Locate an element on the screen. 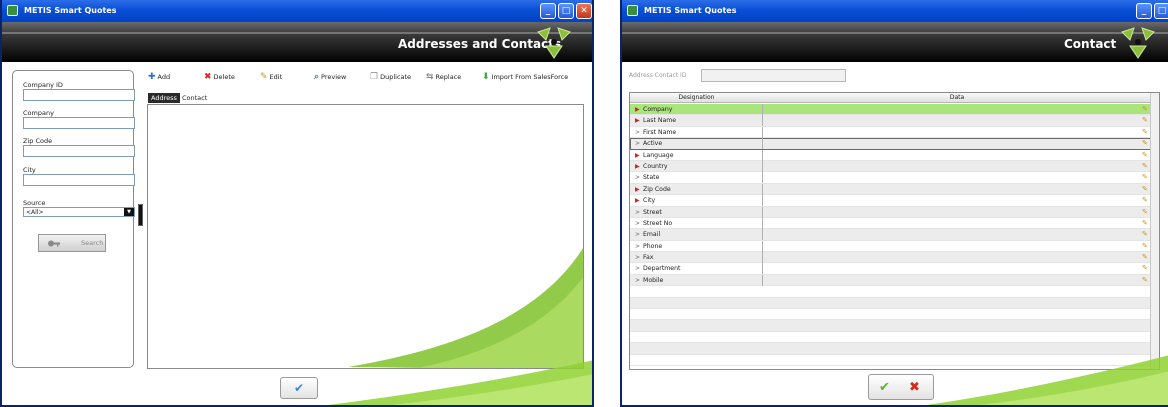 This screenshot has width=1168, height=407. duplicate-button: ❐ Duplicate is located at coordinates (390, 77).